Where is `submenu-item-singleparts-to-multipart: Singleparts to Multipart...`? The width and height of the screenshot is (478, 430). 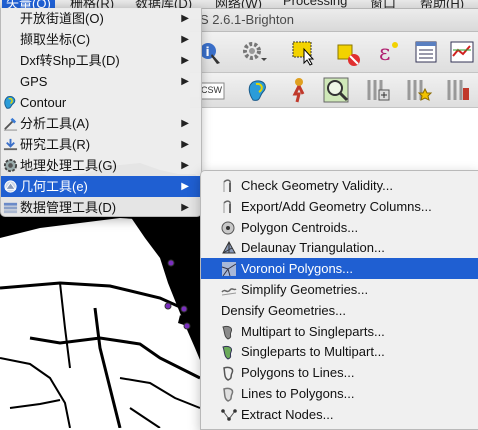
submenu-item-singleparts-to-multipart: Singleparts to Multipart... is located at coordinates (339, 351).